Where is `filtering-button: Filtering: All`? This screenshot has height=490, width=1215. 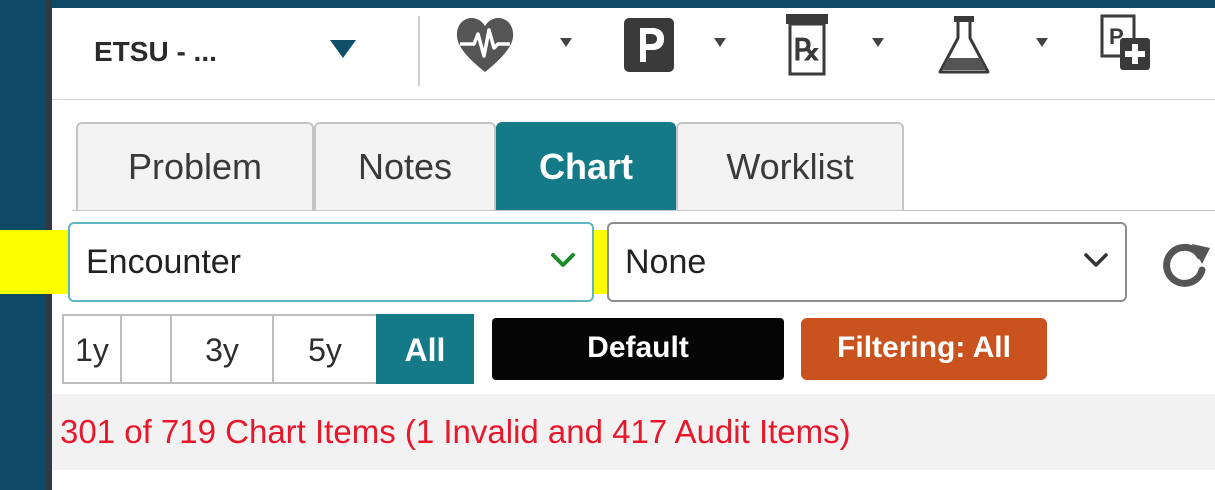 filtering-button: Filtering: All is located at coordinates (924, 349).